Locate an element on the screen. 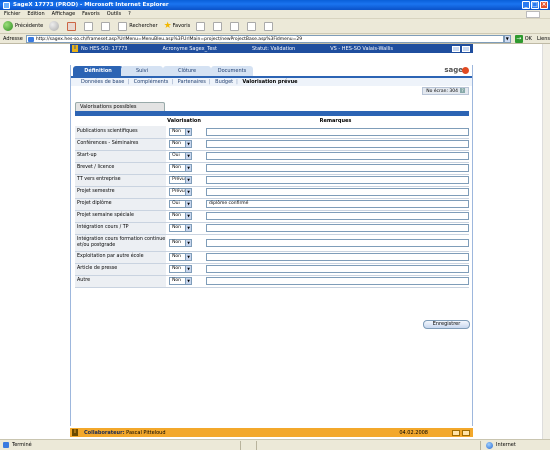  tab-suivi: Suivi is located at coordinates (142, 71).